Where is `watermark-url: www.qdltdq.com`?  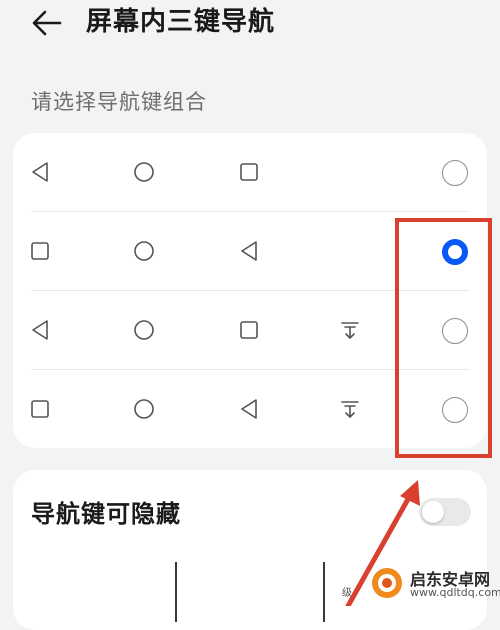 watermark-url: www.qdltdq.com is located at coordinates (455, 592).